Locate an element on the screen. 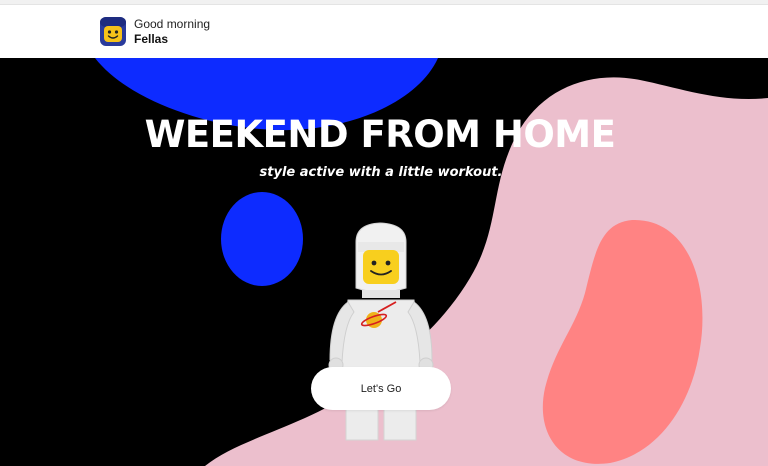 The image size is (768, 466). lets-go-button: Let's Go is located at coordinates (381, 388).